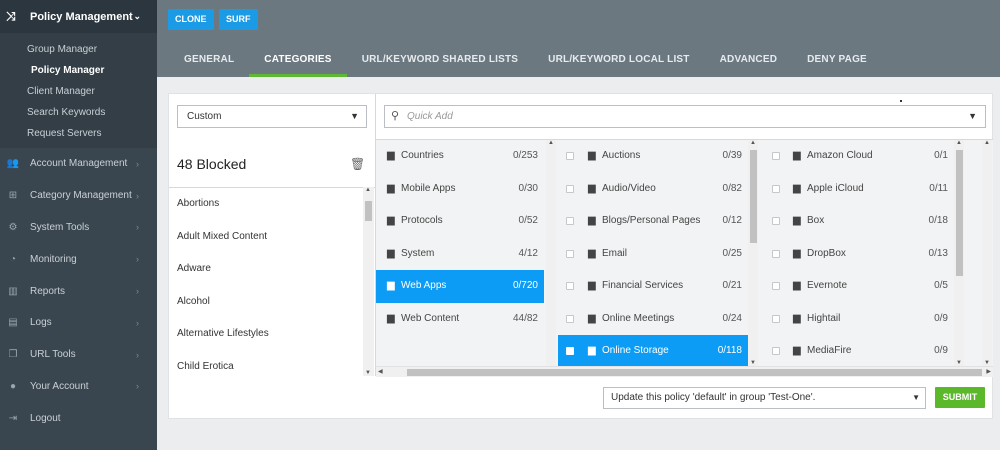 The height and width of the screenshot is (450, 1000). Describe the element at coordinates (368, 373) in the screenshot. I see `scroll-down-icon: ▼` at that location.